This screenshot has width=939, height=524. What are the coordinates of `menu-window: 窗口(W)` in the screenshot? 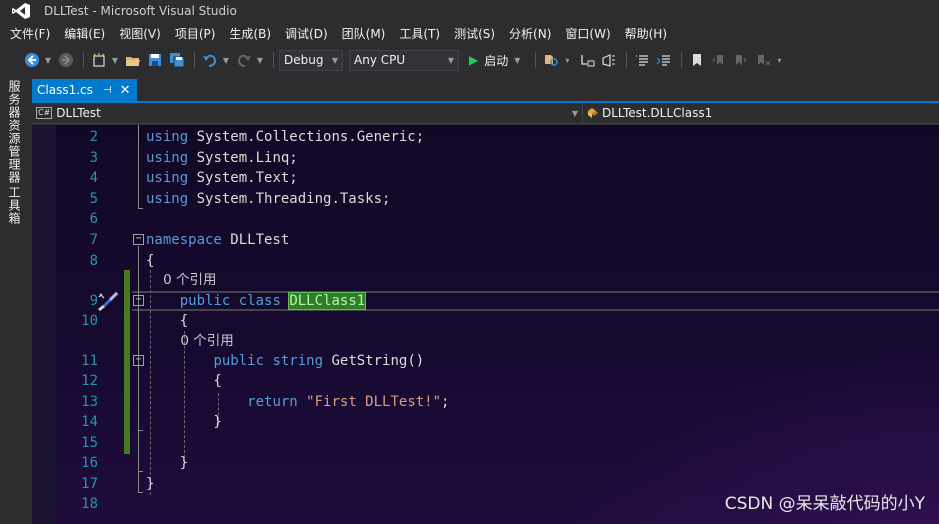 It's located at (587, 34).